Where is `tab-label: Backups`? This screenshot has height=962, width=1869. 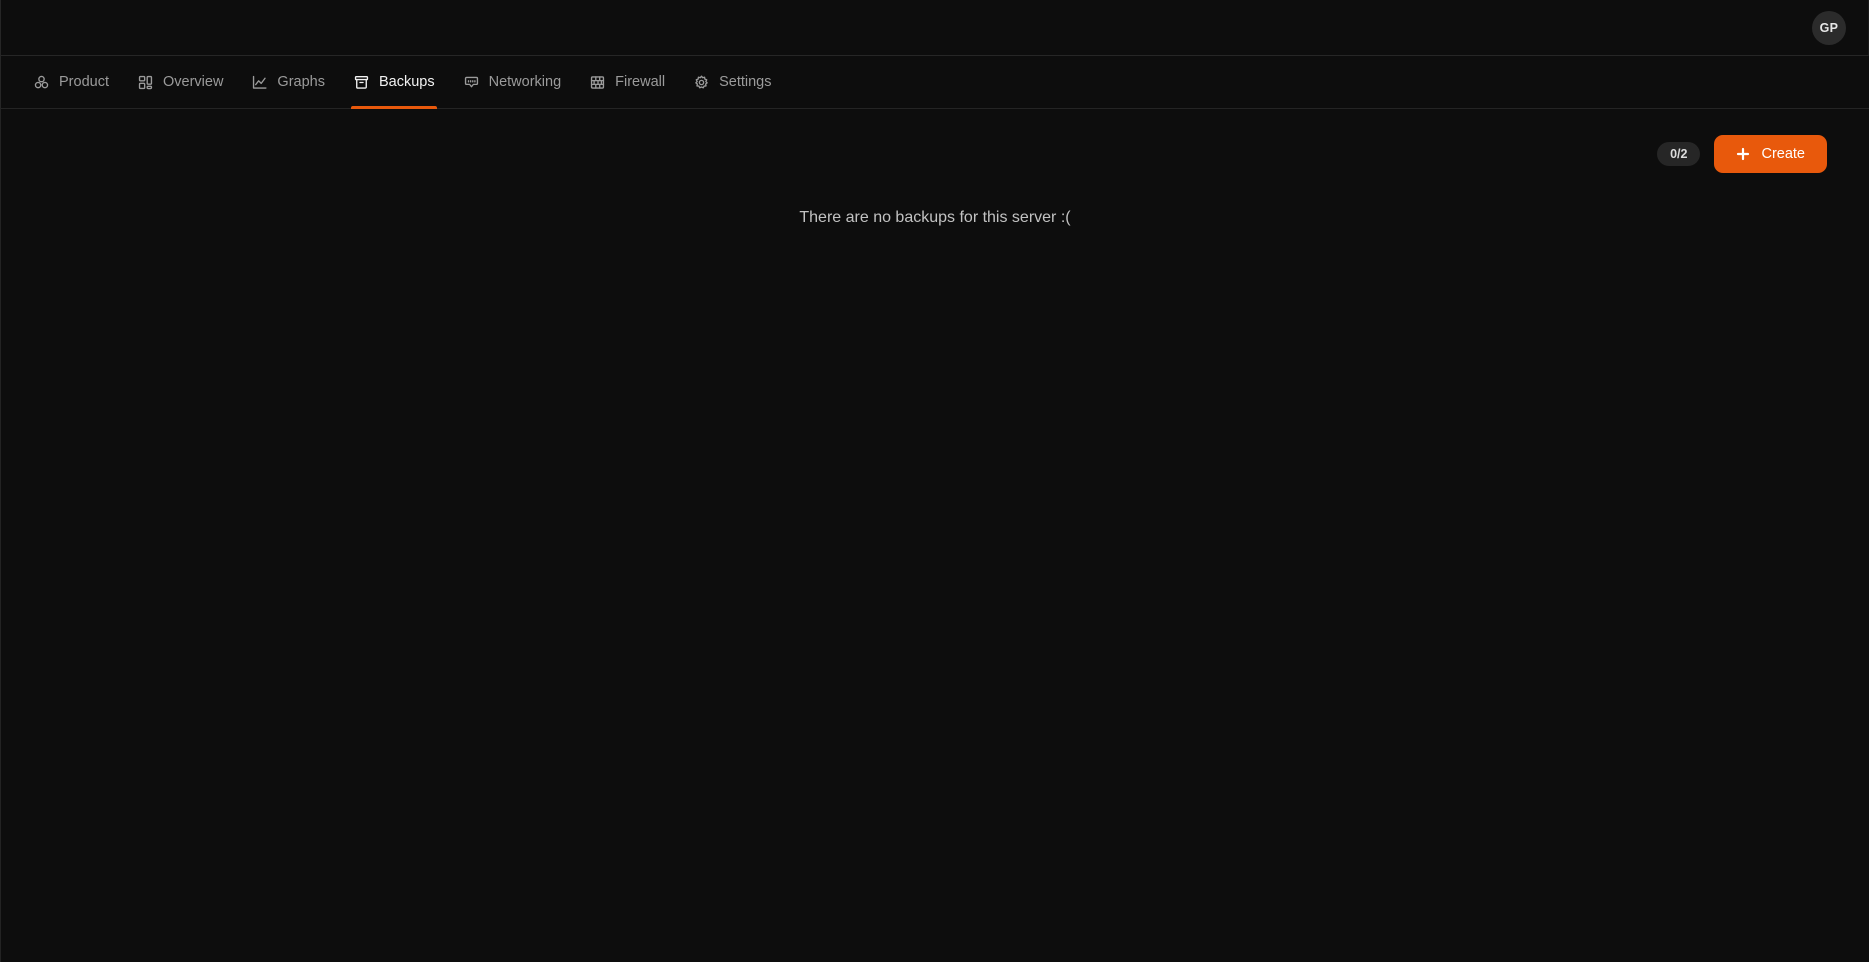 tab-label: Backups is located at coordinates (406, 81).